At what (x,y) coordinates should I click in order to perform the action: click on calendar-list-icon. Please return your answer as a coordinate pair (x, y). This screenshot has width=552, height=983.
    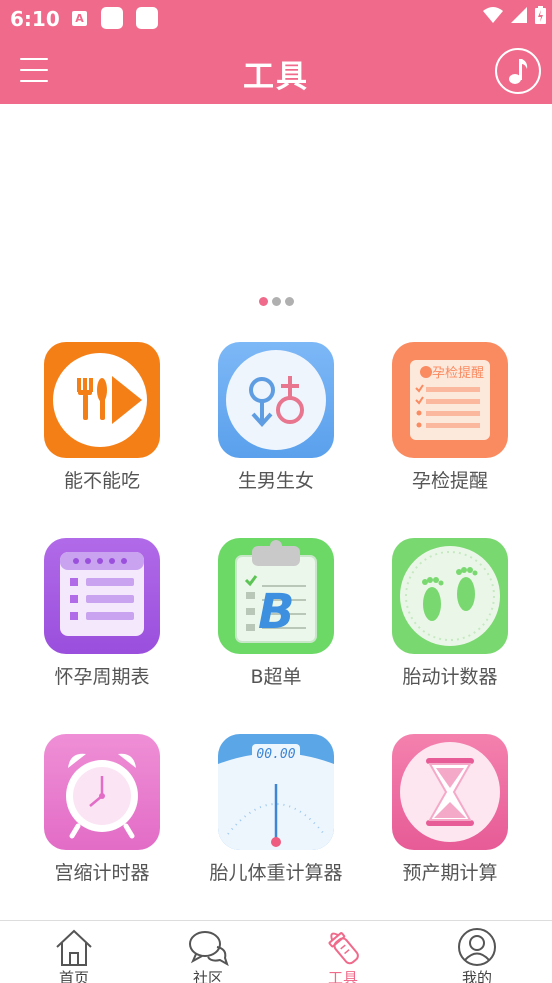
    Looking at the image, I should click on (102, 596).